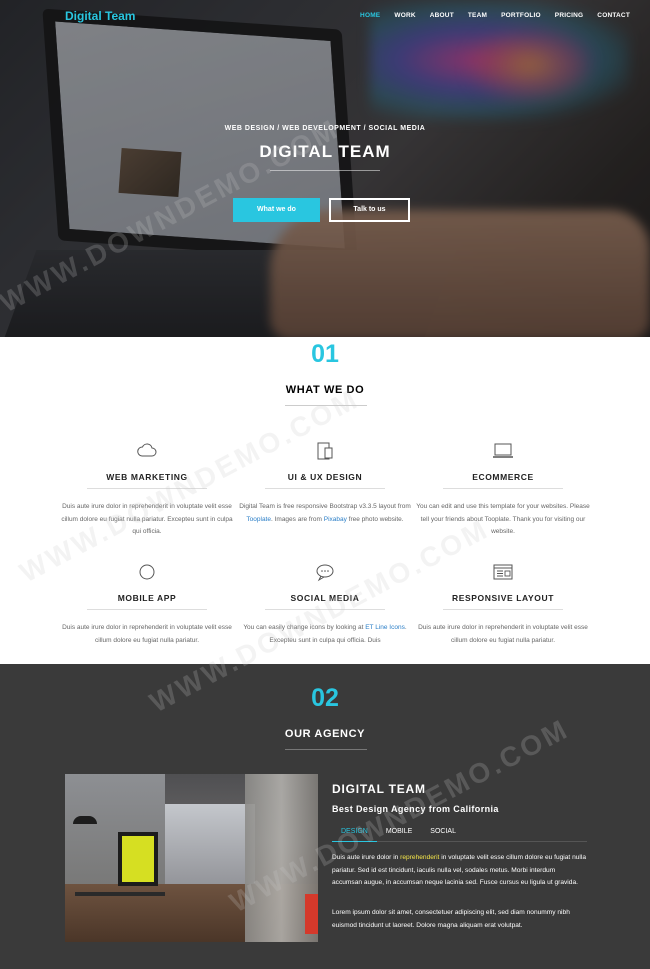 This screenshot has width=650, height=969. I want to click on service-name: MOBILE APP, so click(147, 598).